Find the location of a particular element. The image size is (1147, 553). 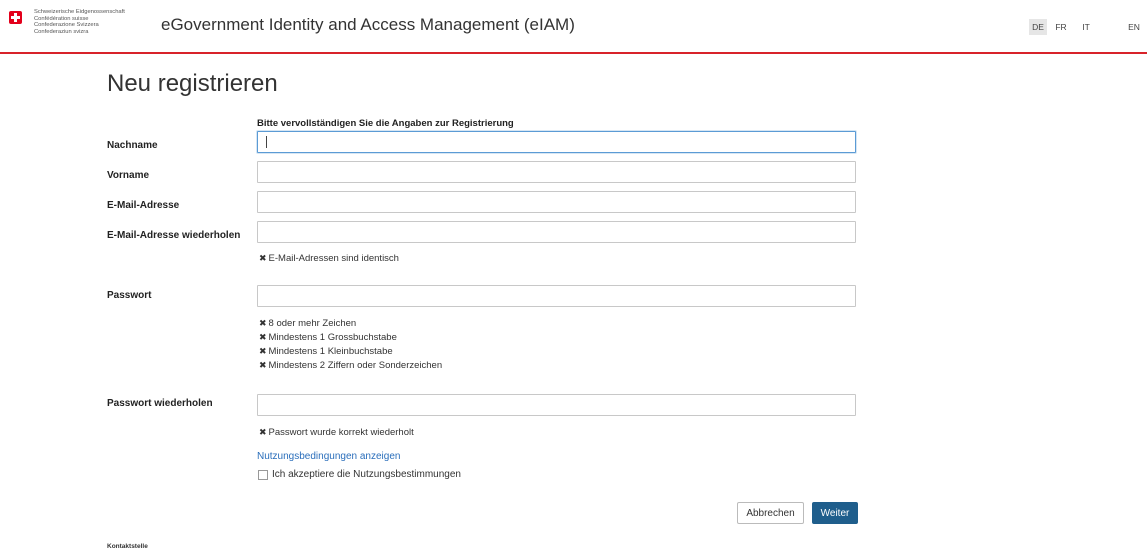

confederation-rm: Confederaziun svizra is located at coordinates (61, 31).